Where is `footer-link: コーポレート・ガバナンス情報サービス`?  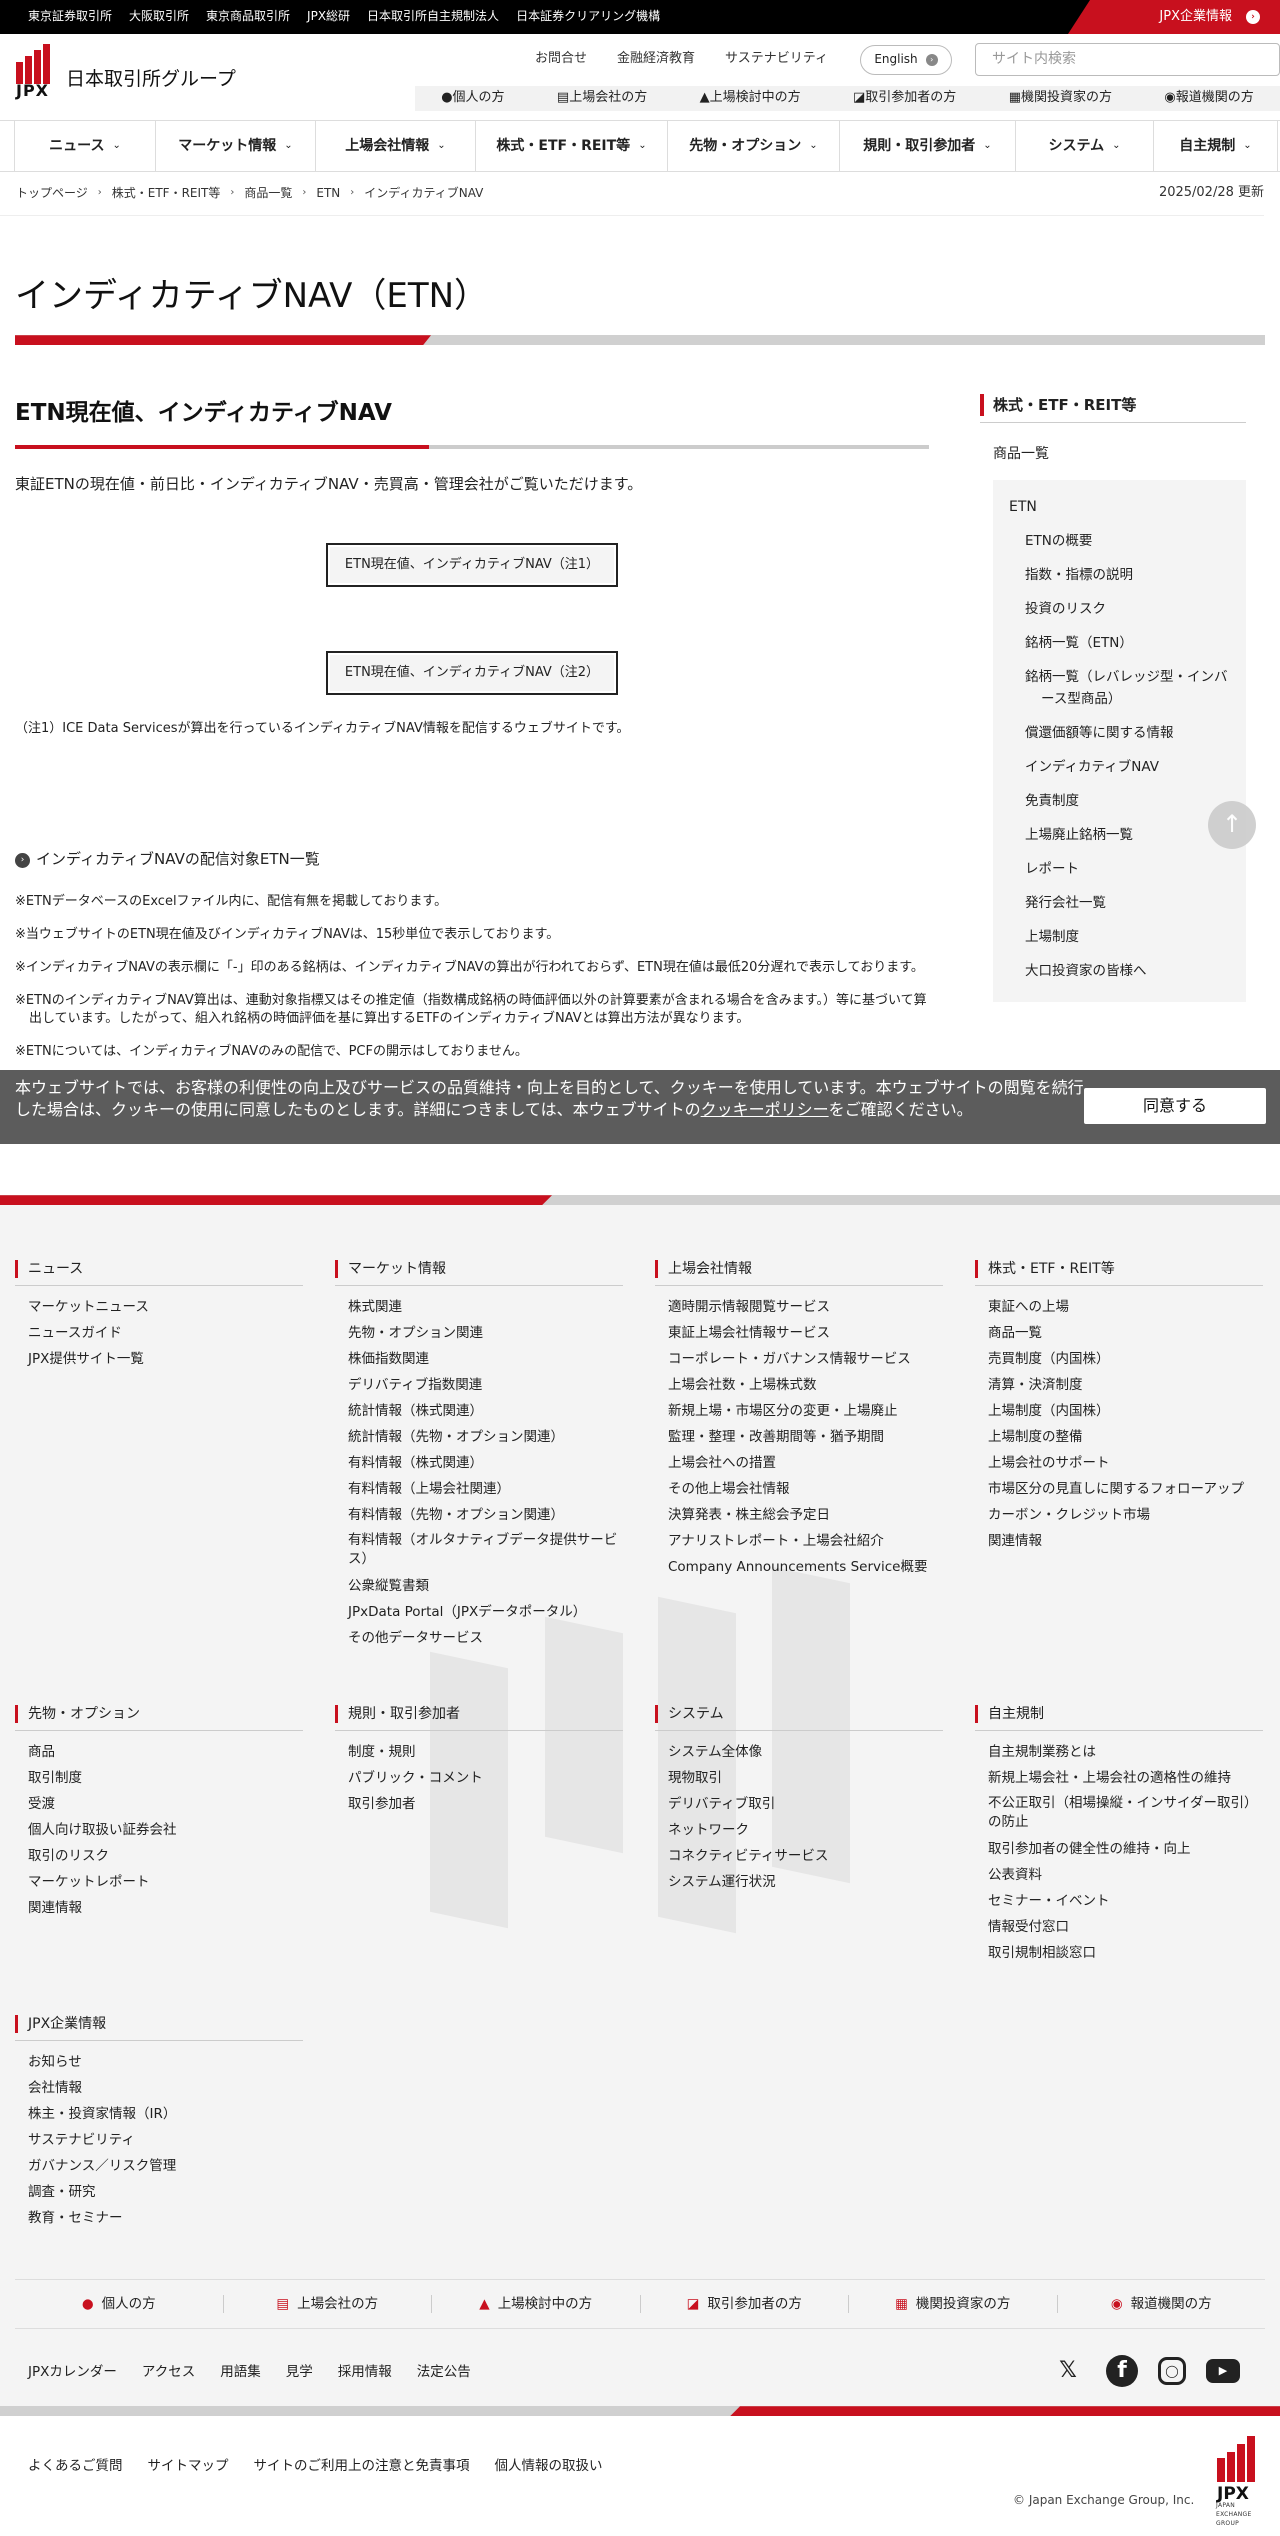
footer-link: コーポレート・ガバナンス情報サービス is located at coordinates (799, 1359).